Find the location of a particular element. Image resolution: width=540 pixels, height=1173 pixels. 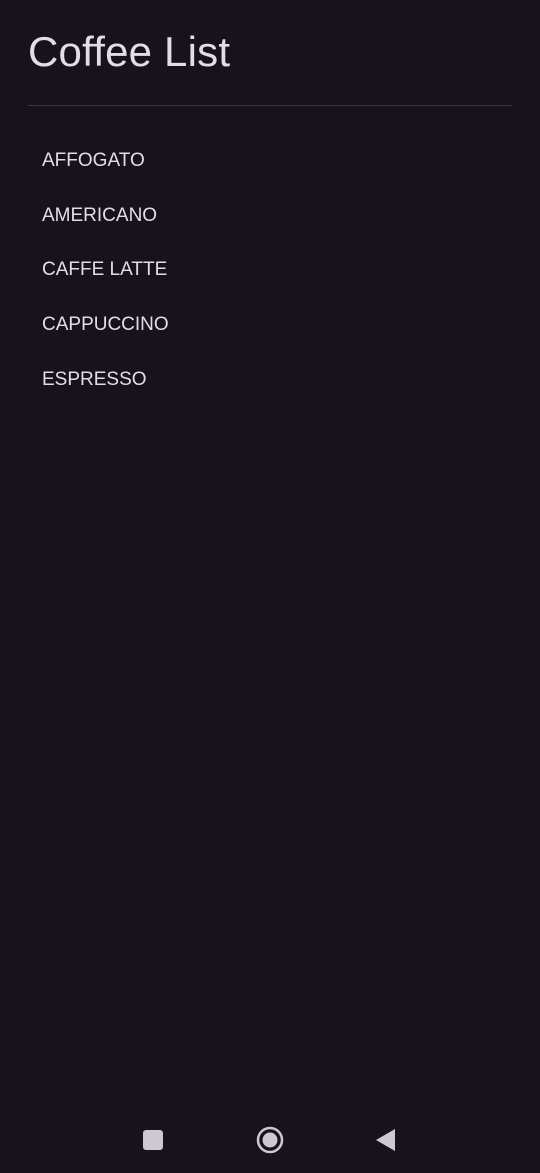

list-item: CAFFE LATTE is located at coordinates (270, 270).